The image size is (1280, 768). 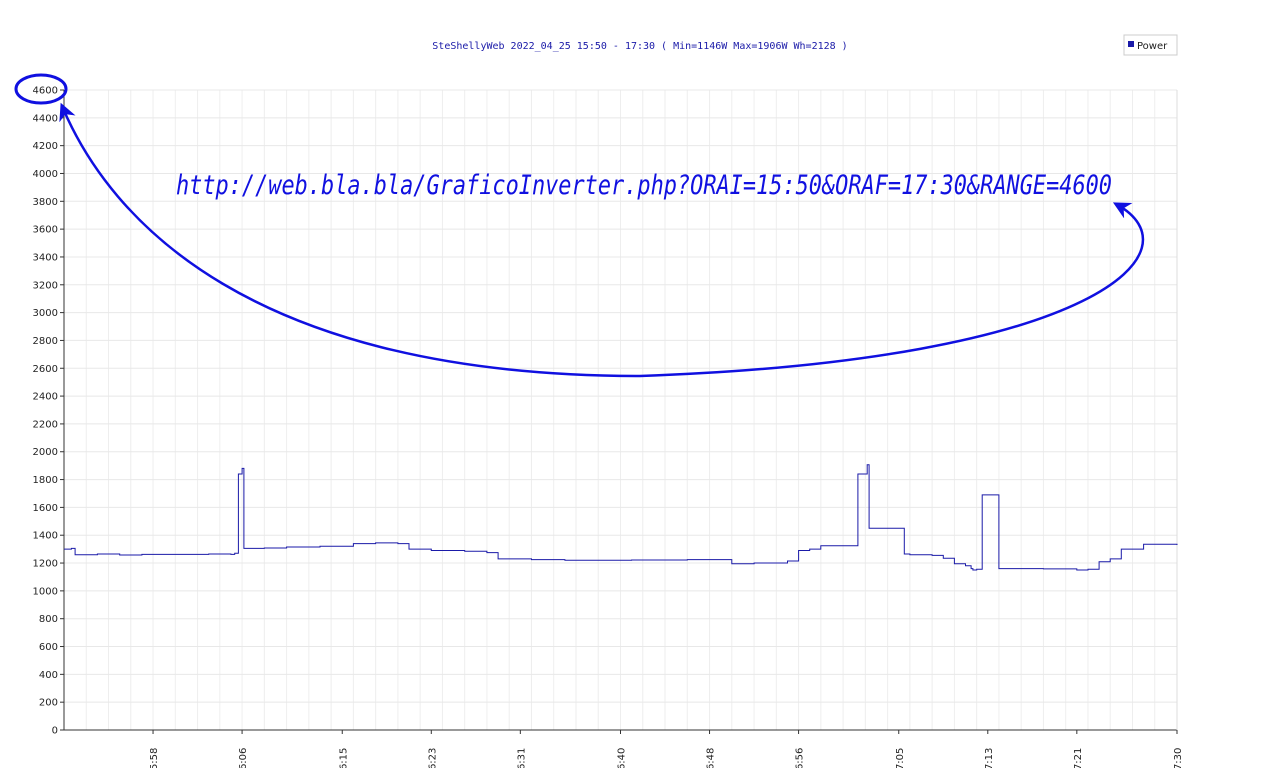 I want to click on y-tick-label: 200, so click(x=48, y=703).